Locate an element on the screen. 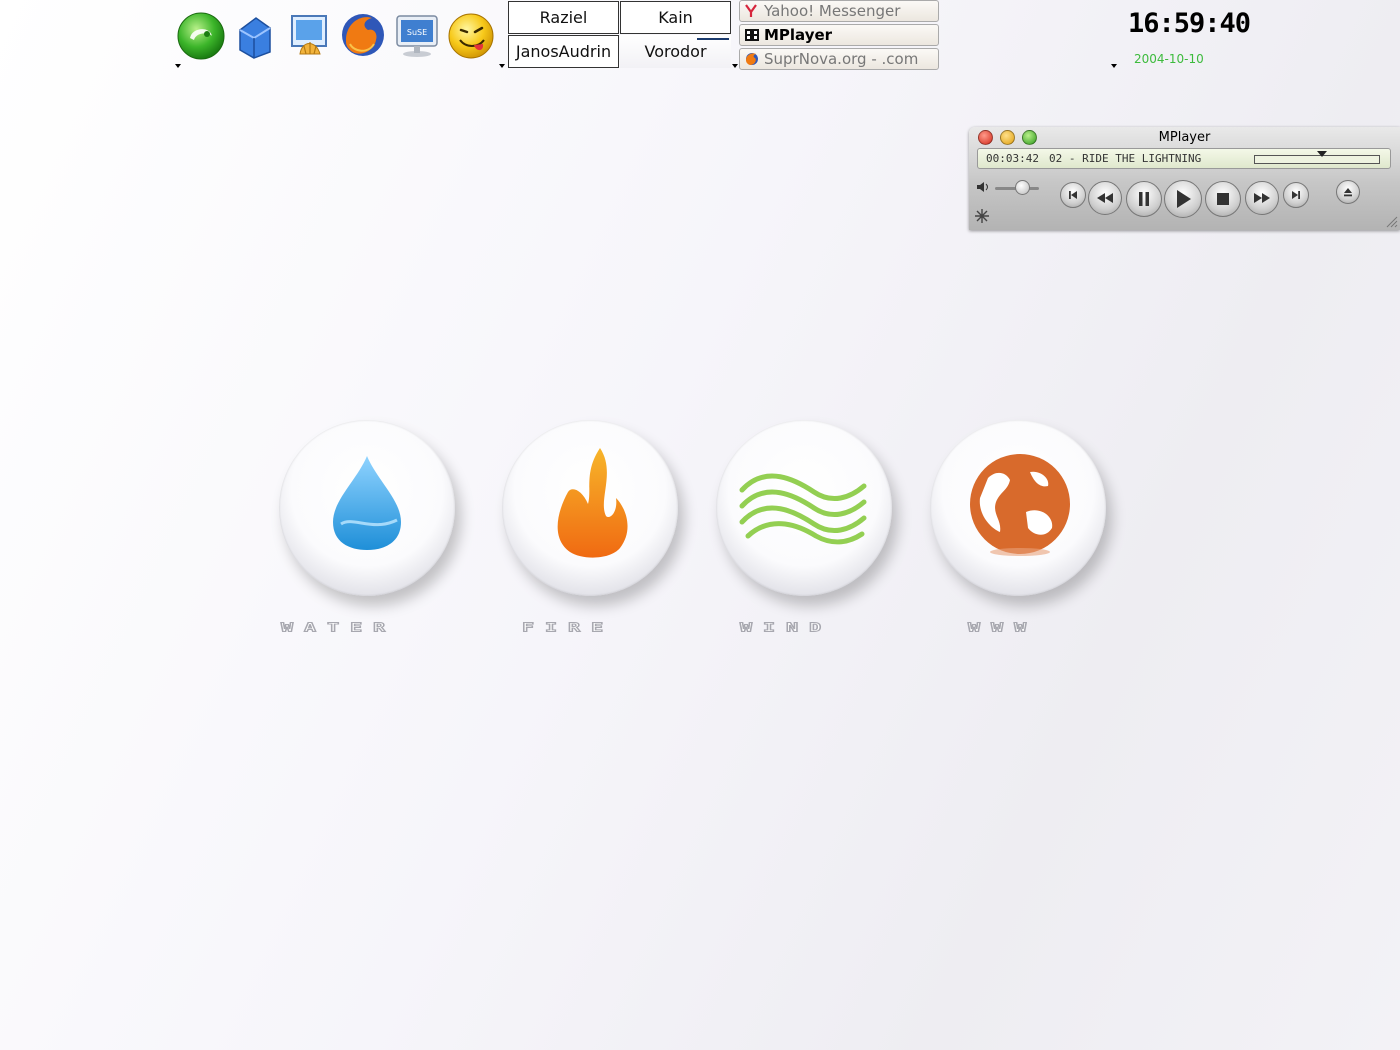 The image size is (1400, 1050). firefox-button is located at coordinates (363, 35).